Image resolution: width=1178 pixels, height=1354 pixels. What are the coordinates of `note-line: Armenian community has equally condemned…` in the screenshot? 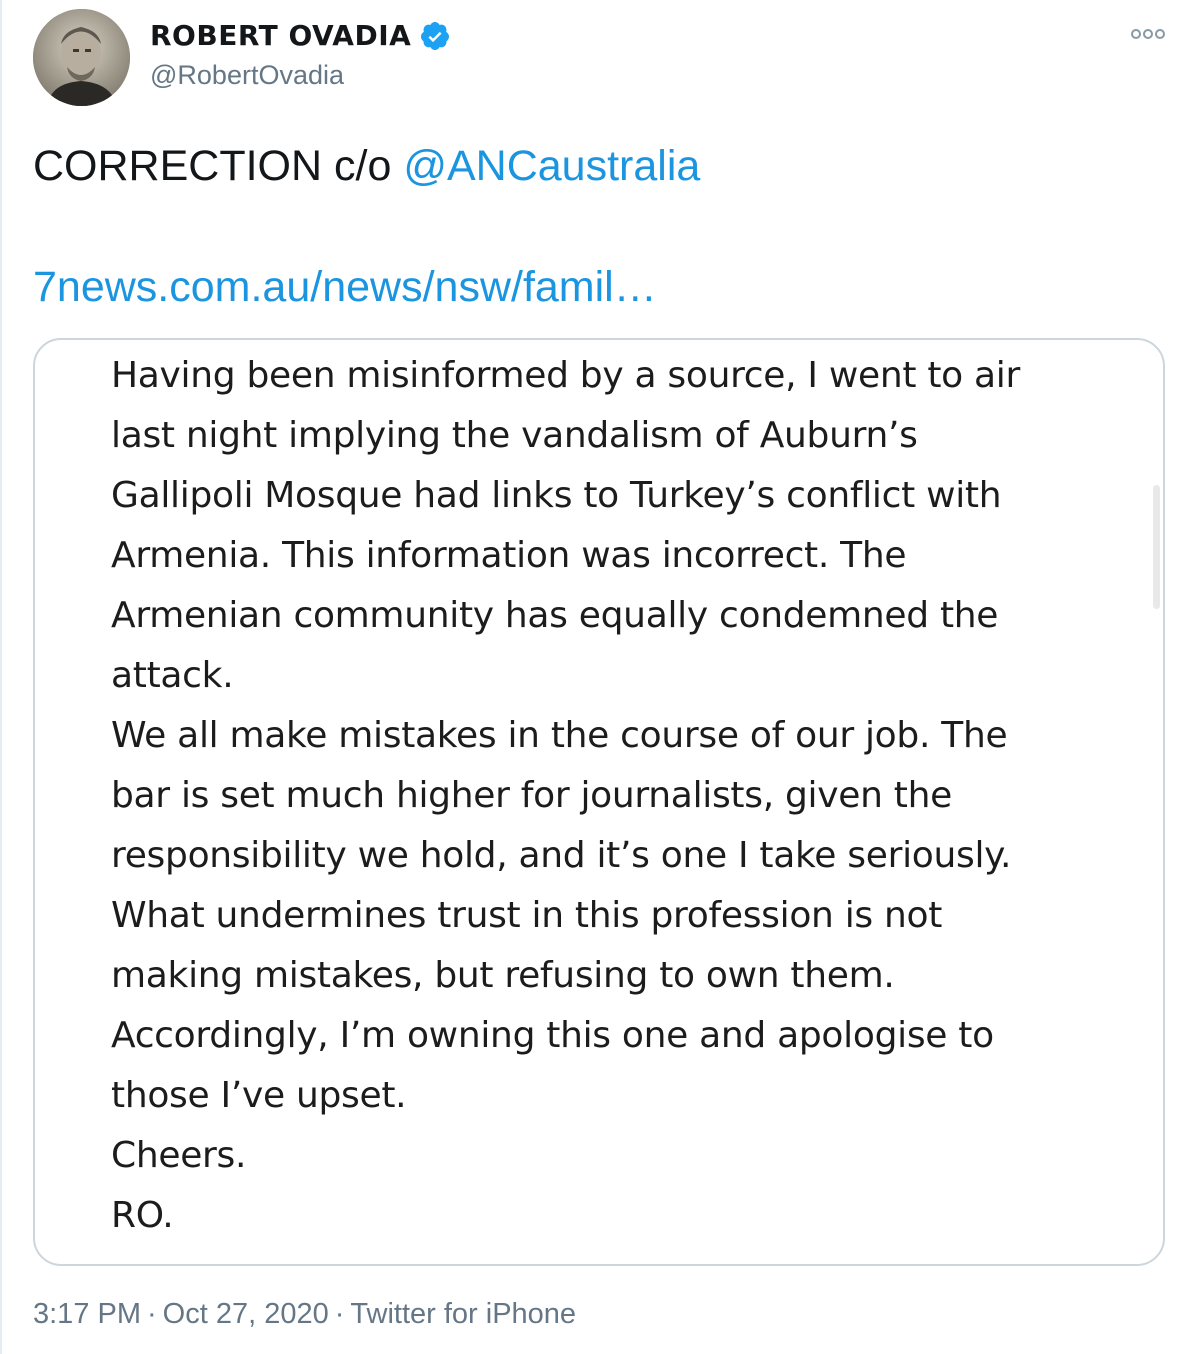 It's located at (555, 615).